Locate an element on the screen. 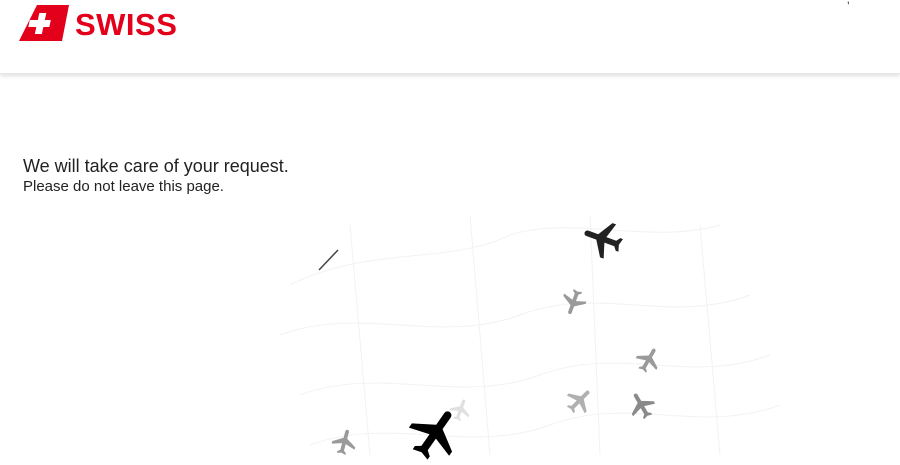 This screenshot has height=465, width=900. swiss-flag-logo-icon is located at coordinates (44, 23).